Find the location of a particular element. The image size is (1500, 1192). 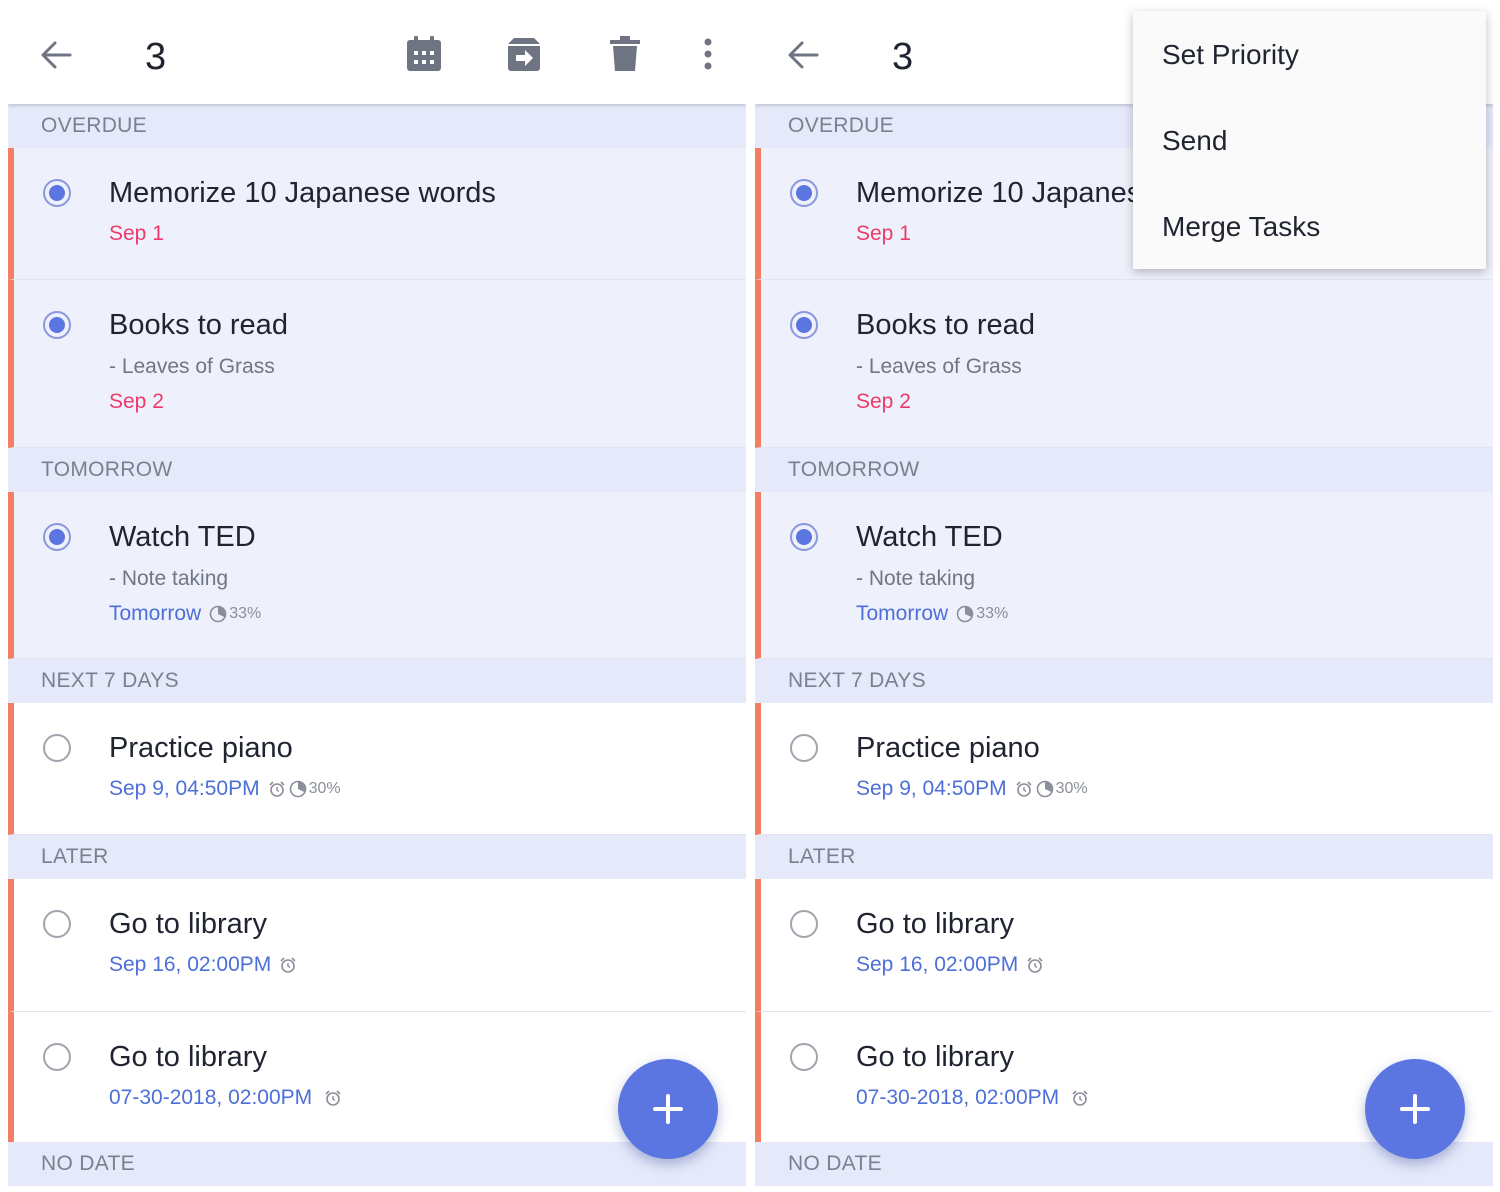

task-item: Memorize 10 Japanese words Sep 1 is located at coordinates (377, 214).